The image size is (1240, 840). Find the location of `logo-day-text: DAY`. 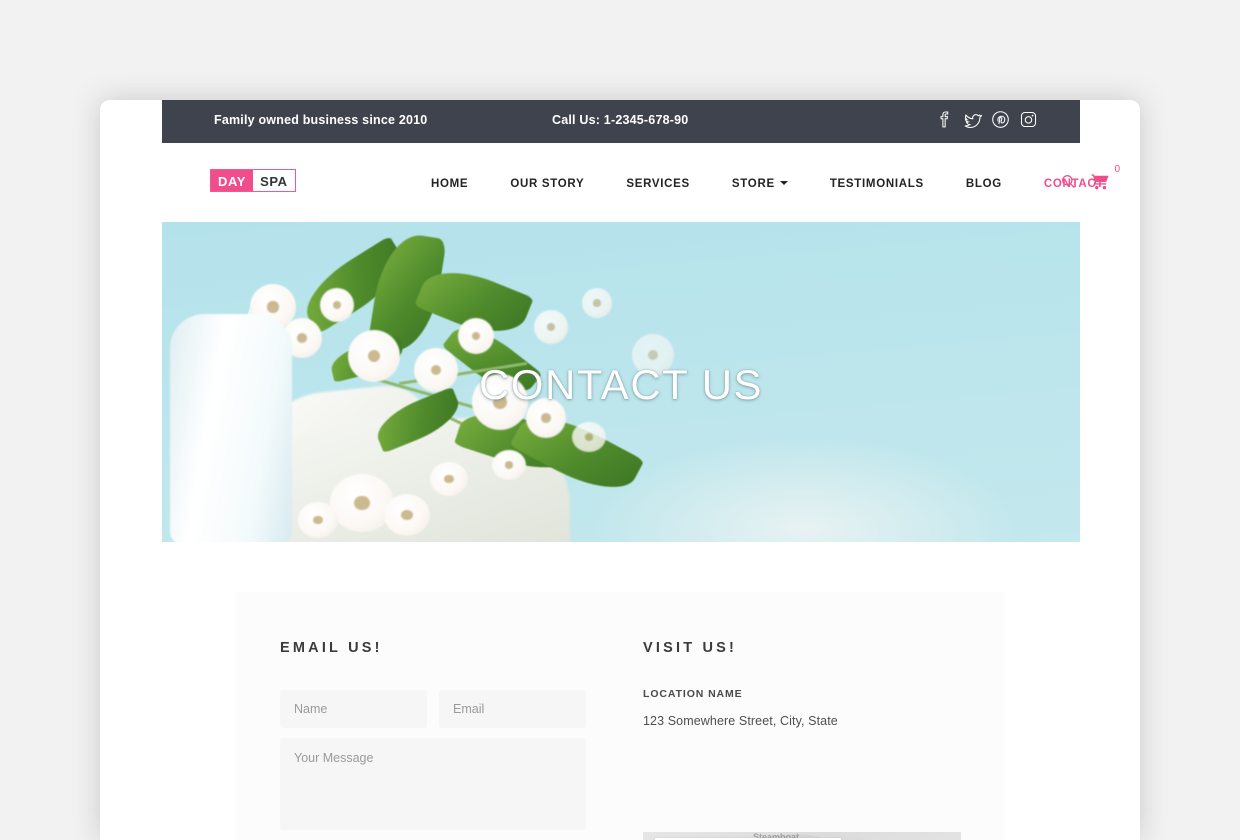

logo-day-text: DAY is located at coordinates (232, 180).